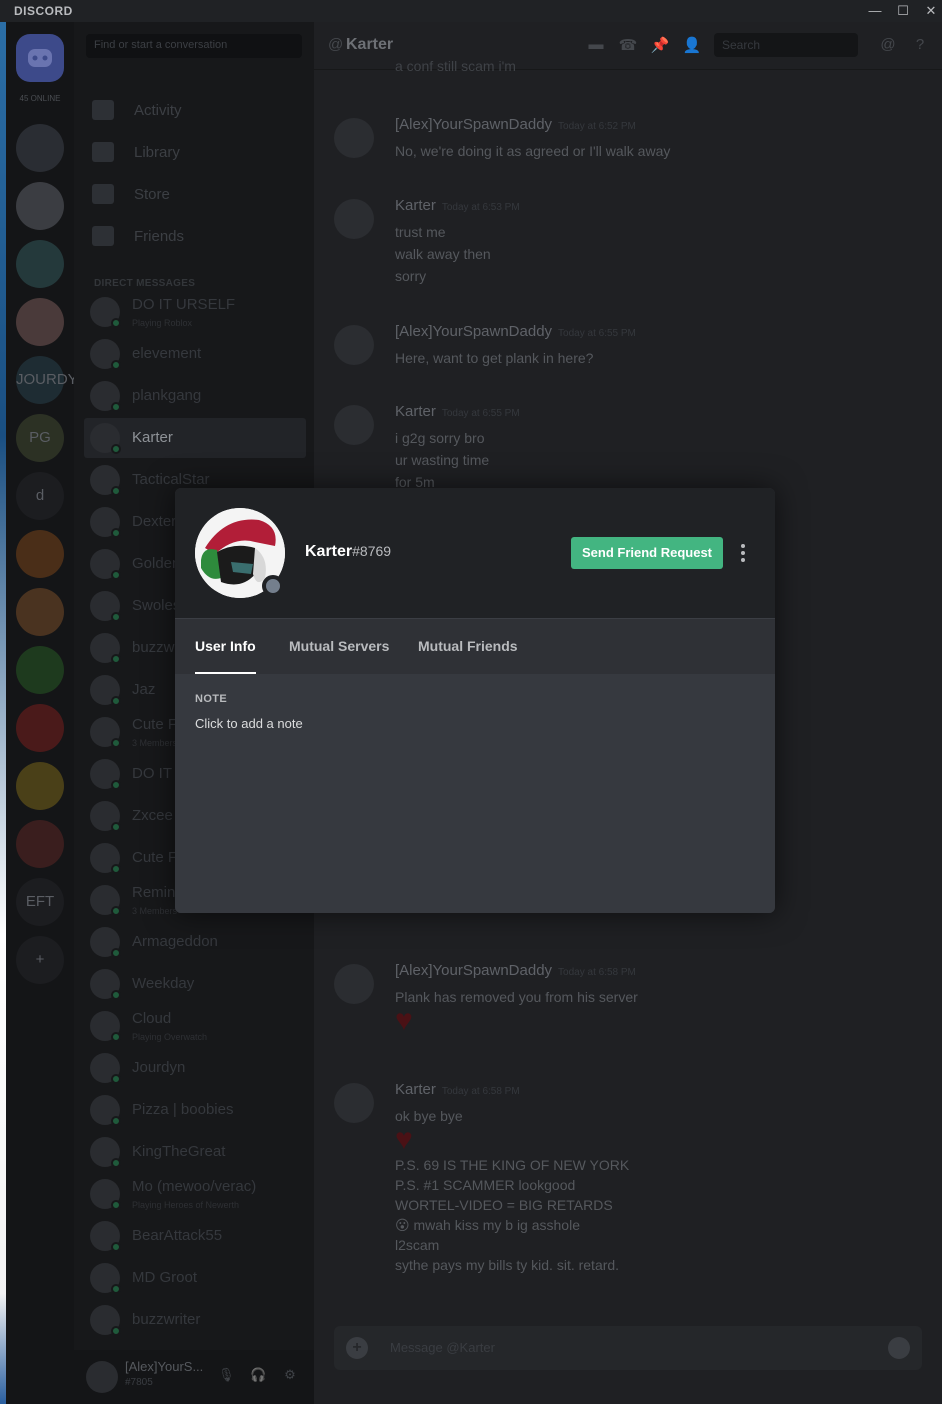 The width and height of the screenshot is (942, 1404). Describe the element at coordinates (931, 11) in the screenshot. I see `close-button: ✕` at that location.